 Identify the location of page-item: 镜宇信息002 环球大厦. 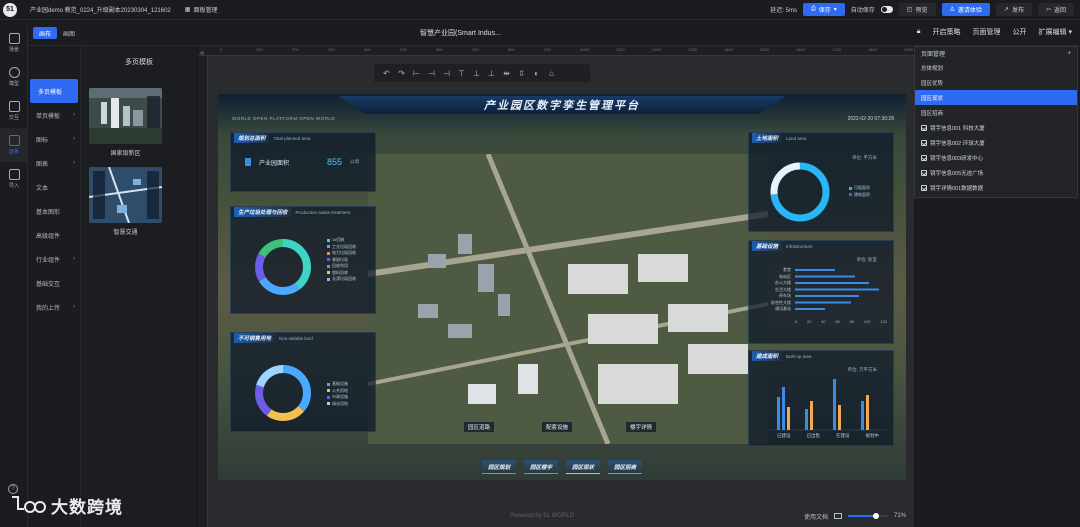
(996, 142).